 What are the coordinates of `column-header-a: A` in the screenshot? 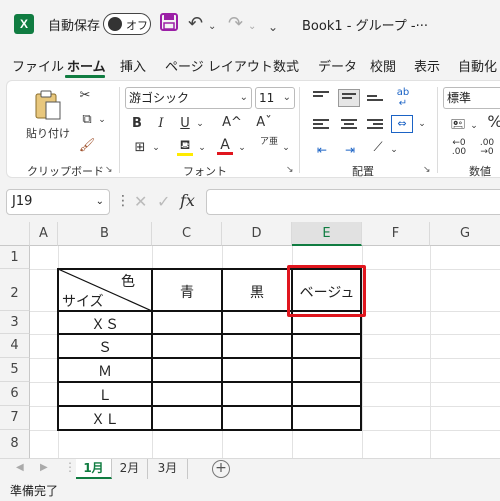 It's located at (44, 234).